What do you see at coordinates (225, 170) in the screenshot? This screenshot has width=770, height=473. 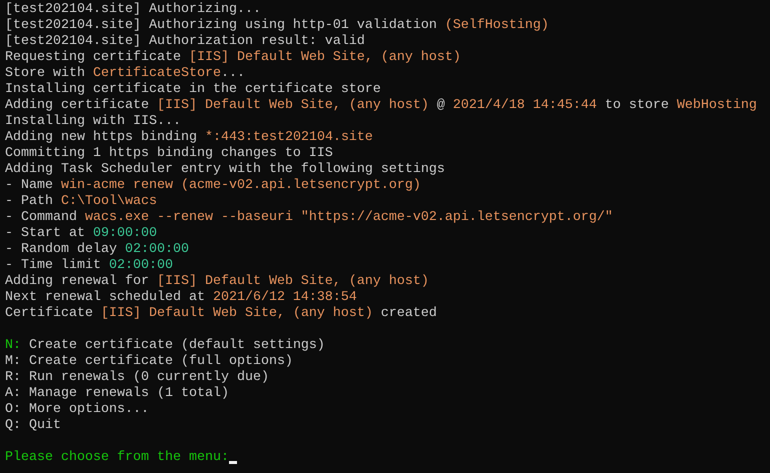 I see `output-line: Adding Task Scheduler entry with the following settings` at bounding box center [225, 170].